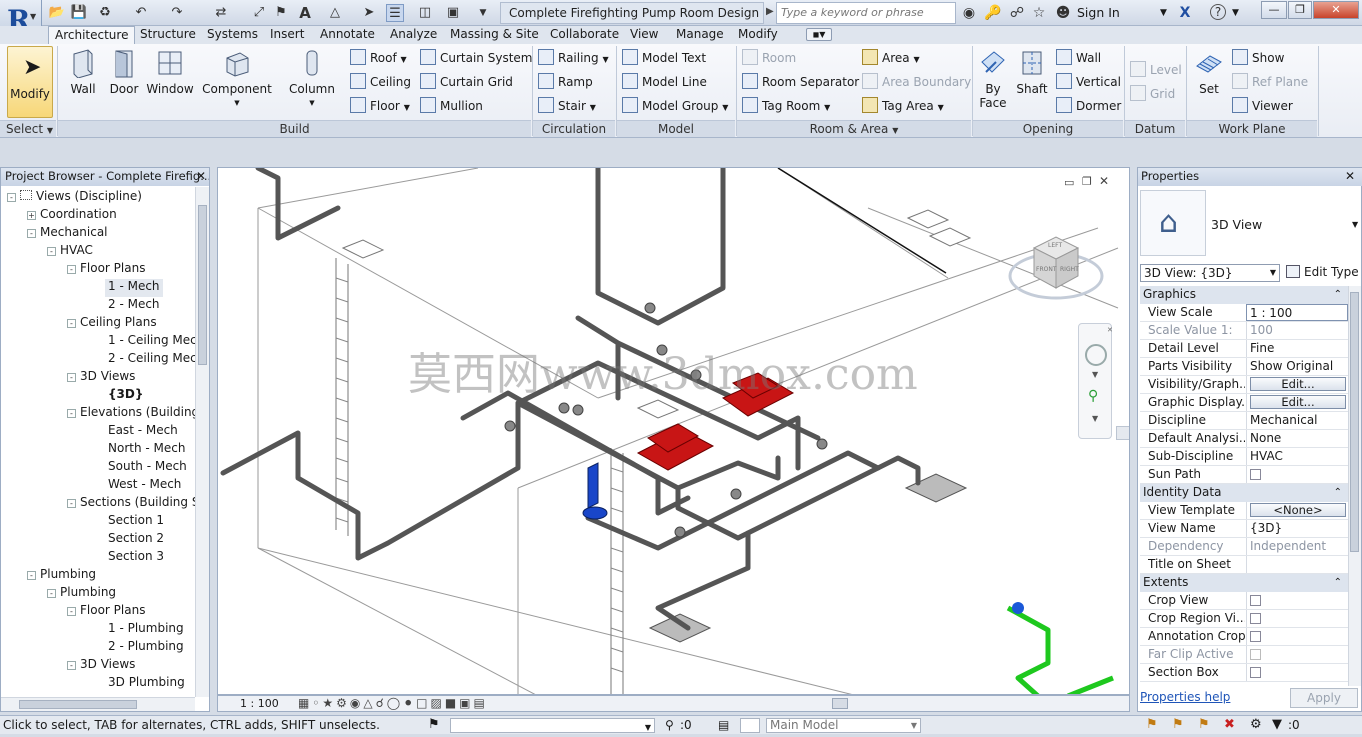 Image resolution: width=1362 pixels, height=737 pixels. Describe the element at coordinates (92, 35) in the screenshot. I see `tab-architecture: Architecture` at that location.